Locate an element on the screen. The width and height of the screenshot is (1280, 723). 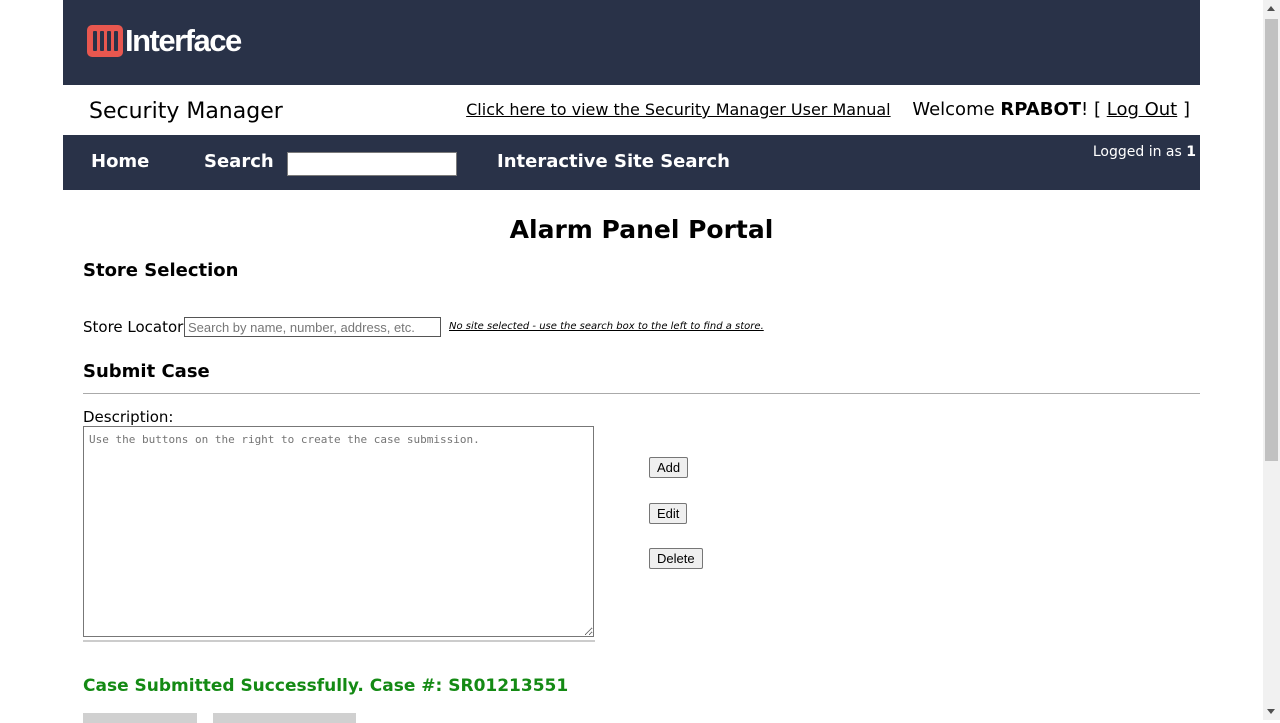
logged-in-value: 1 is located at coordinates (1191, 152).